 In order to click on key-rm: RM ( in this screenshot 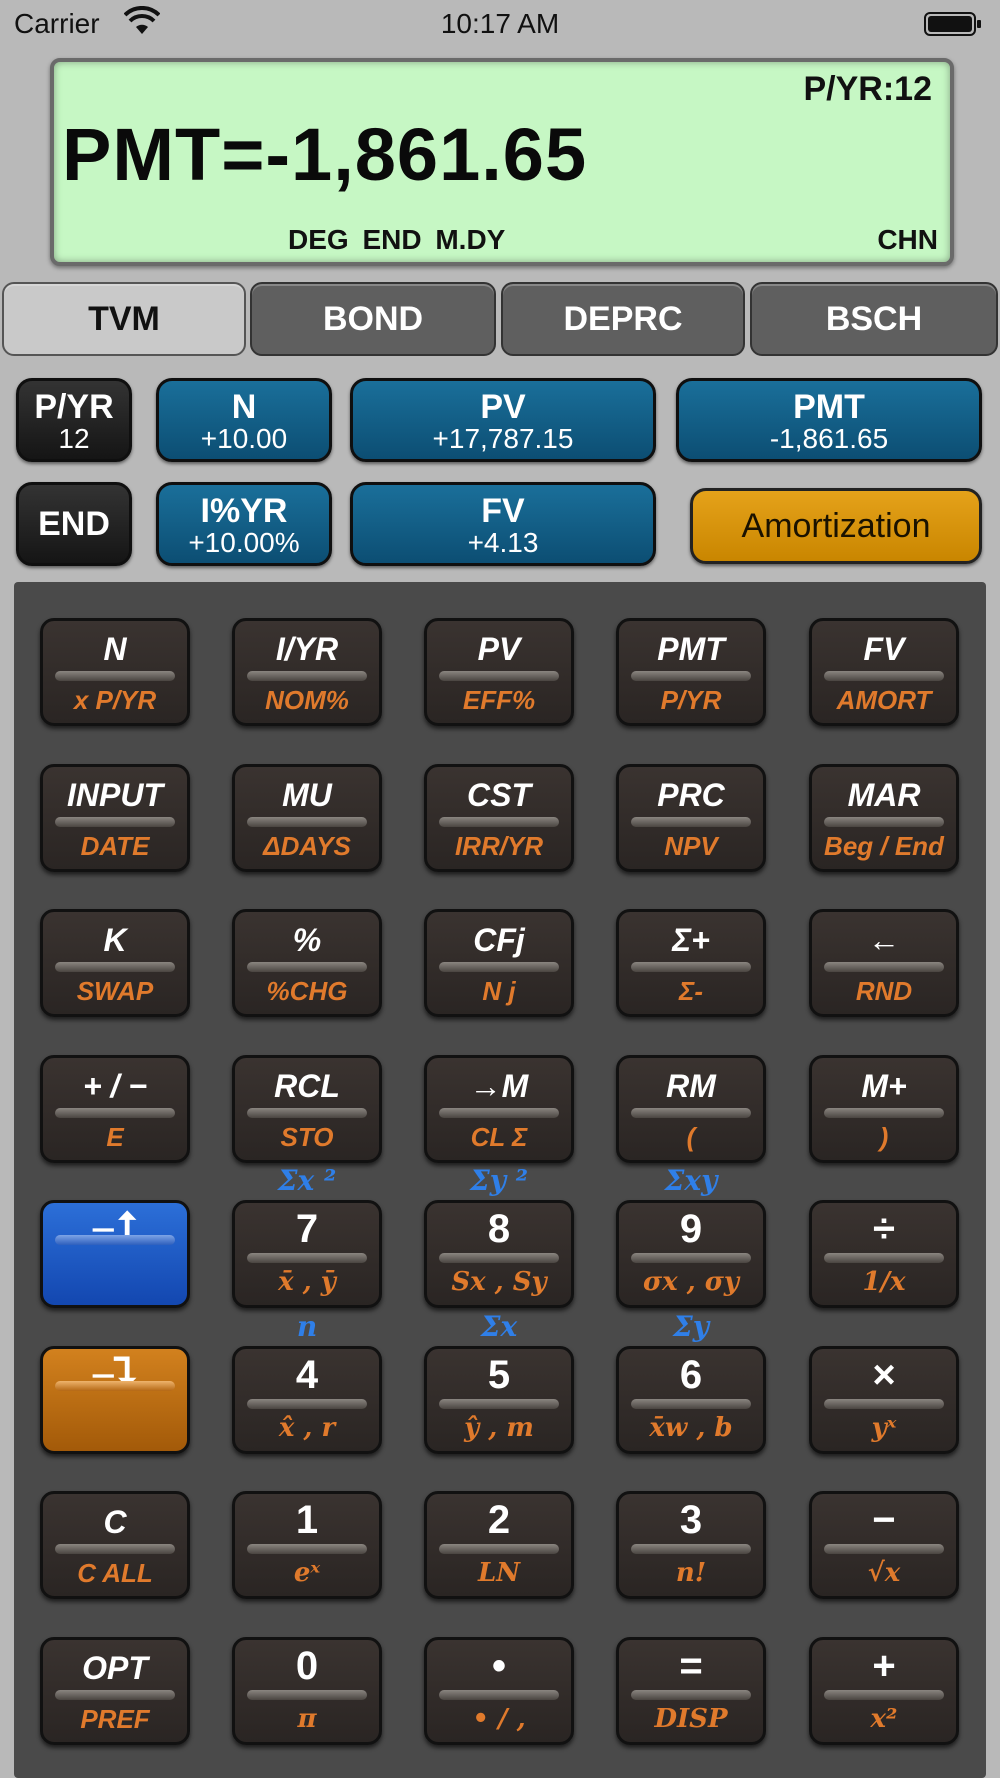, I will do `click(691, 1108)`.